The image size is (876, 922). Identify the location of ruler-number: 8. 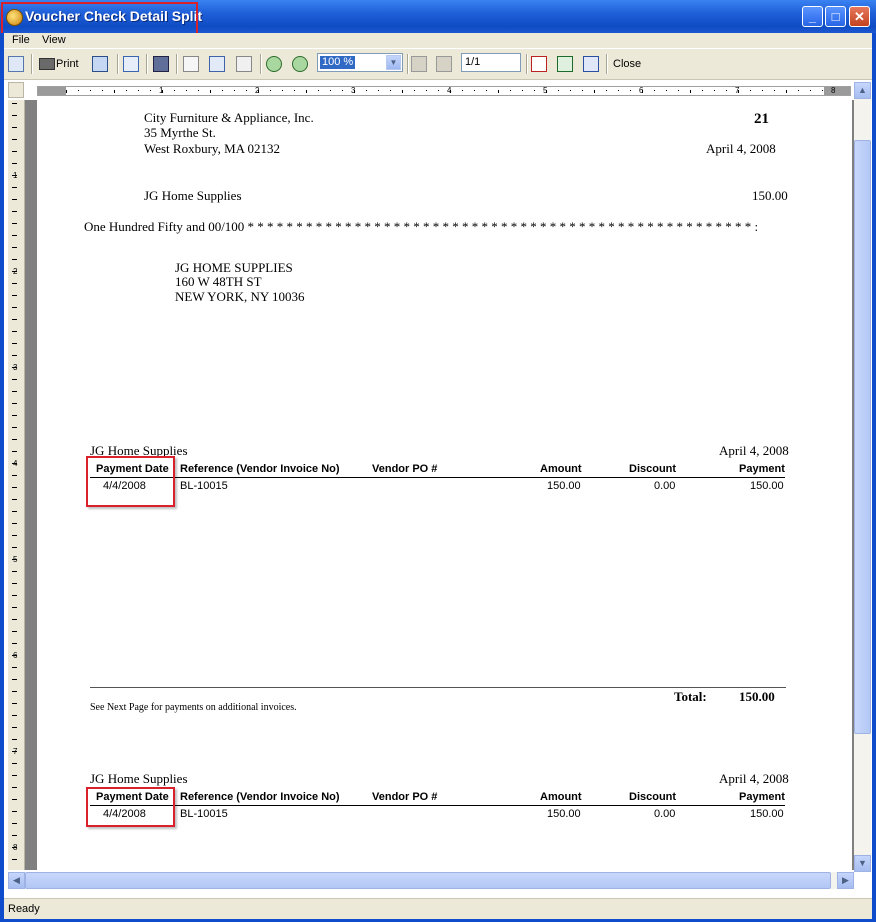
(833, 90).